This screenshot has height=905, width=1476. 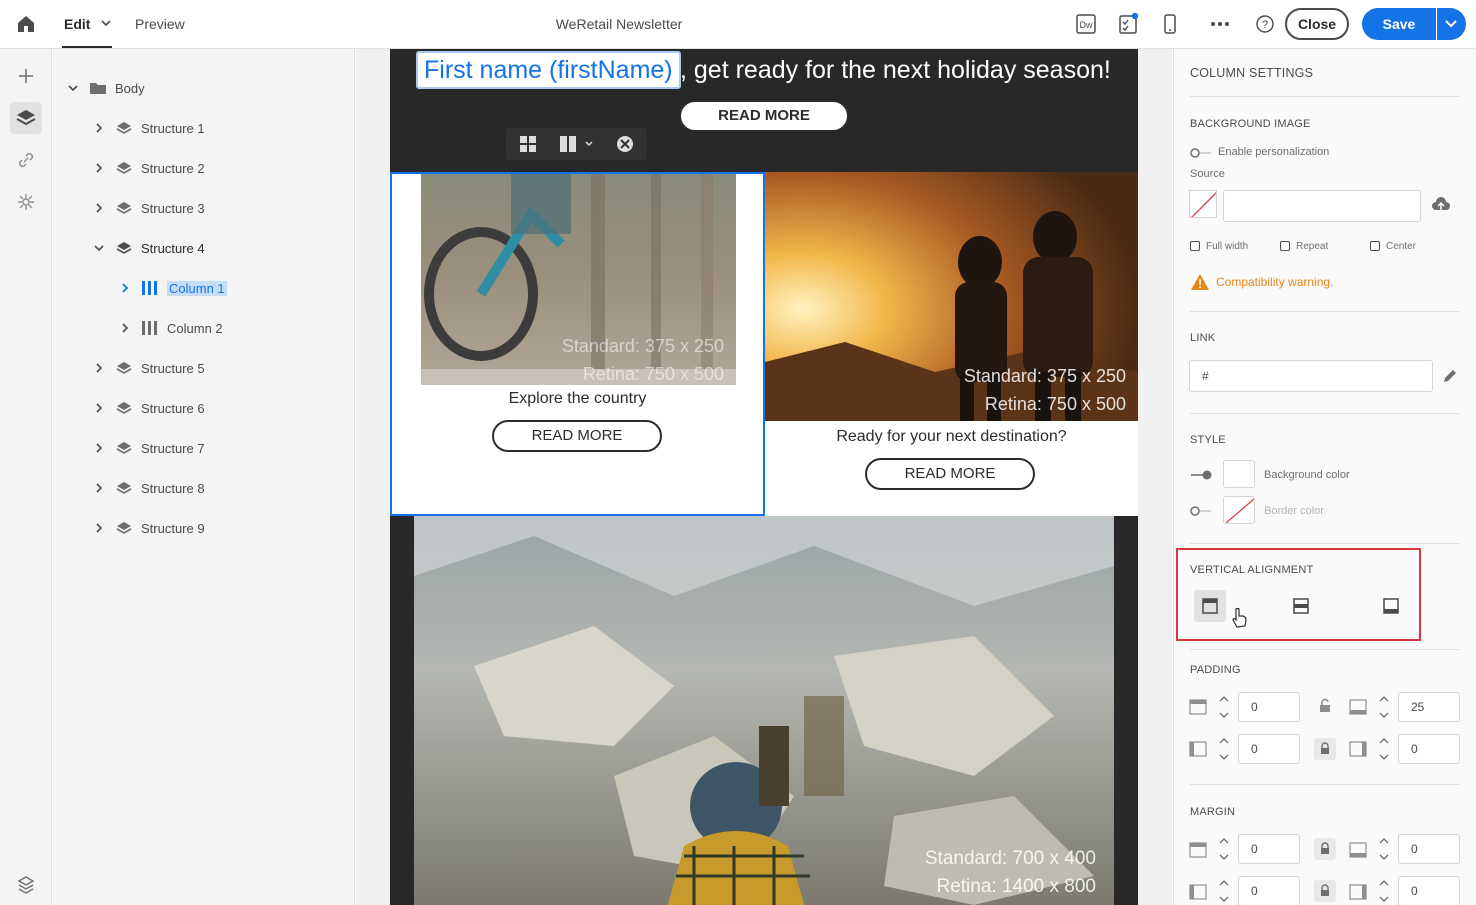 I want to click on personalization-icon, so click(x=26, y=202).